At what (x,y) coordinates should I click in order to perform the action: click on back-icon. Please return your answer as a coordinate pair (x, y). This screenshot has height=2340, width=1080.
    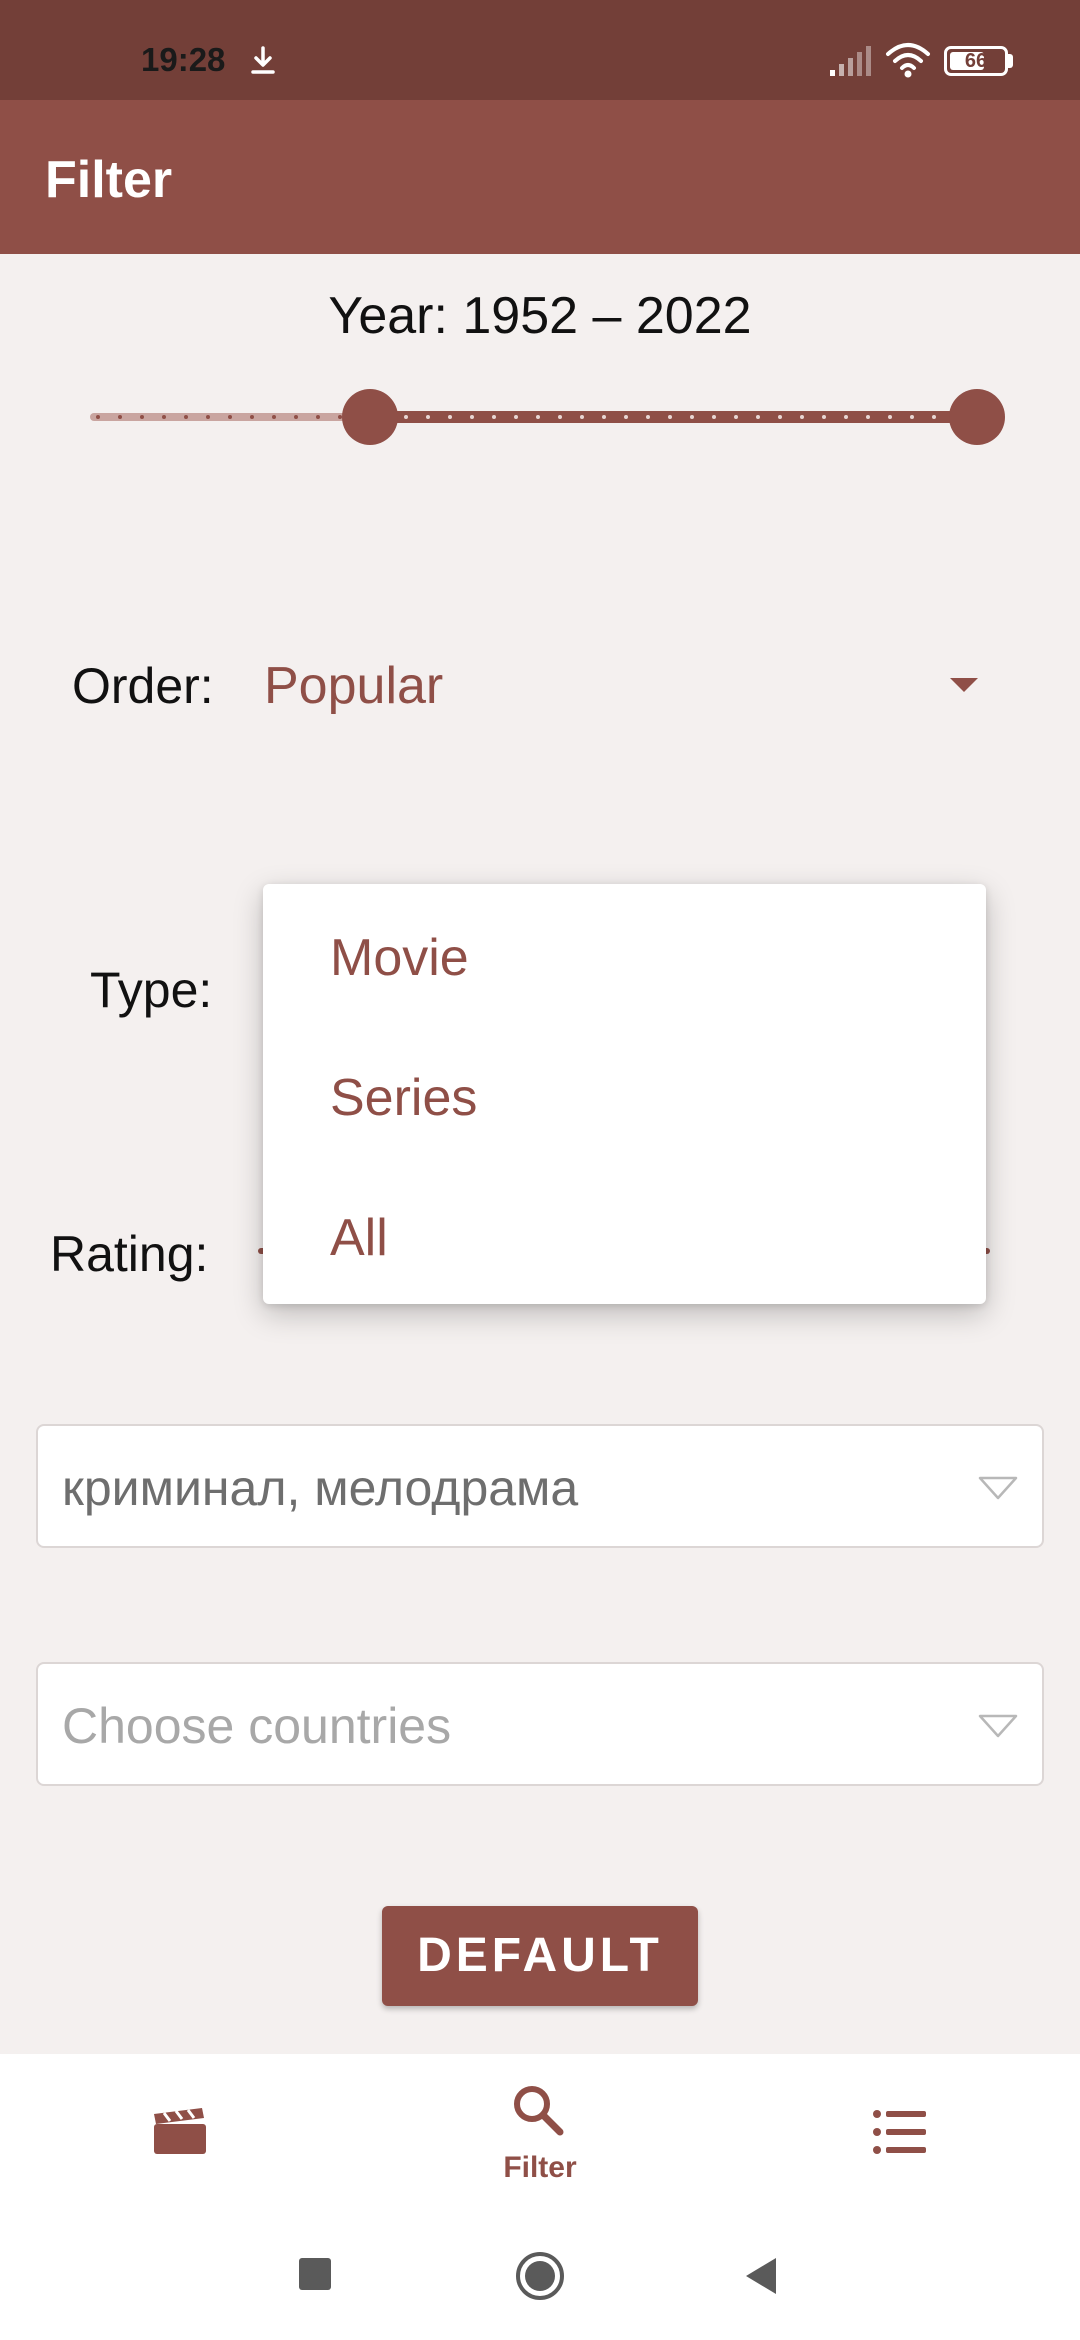
    Looking at the image, I should click on (761, 2276).